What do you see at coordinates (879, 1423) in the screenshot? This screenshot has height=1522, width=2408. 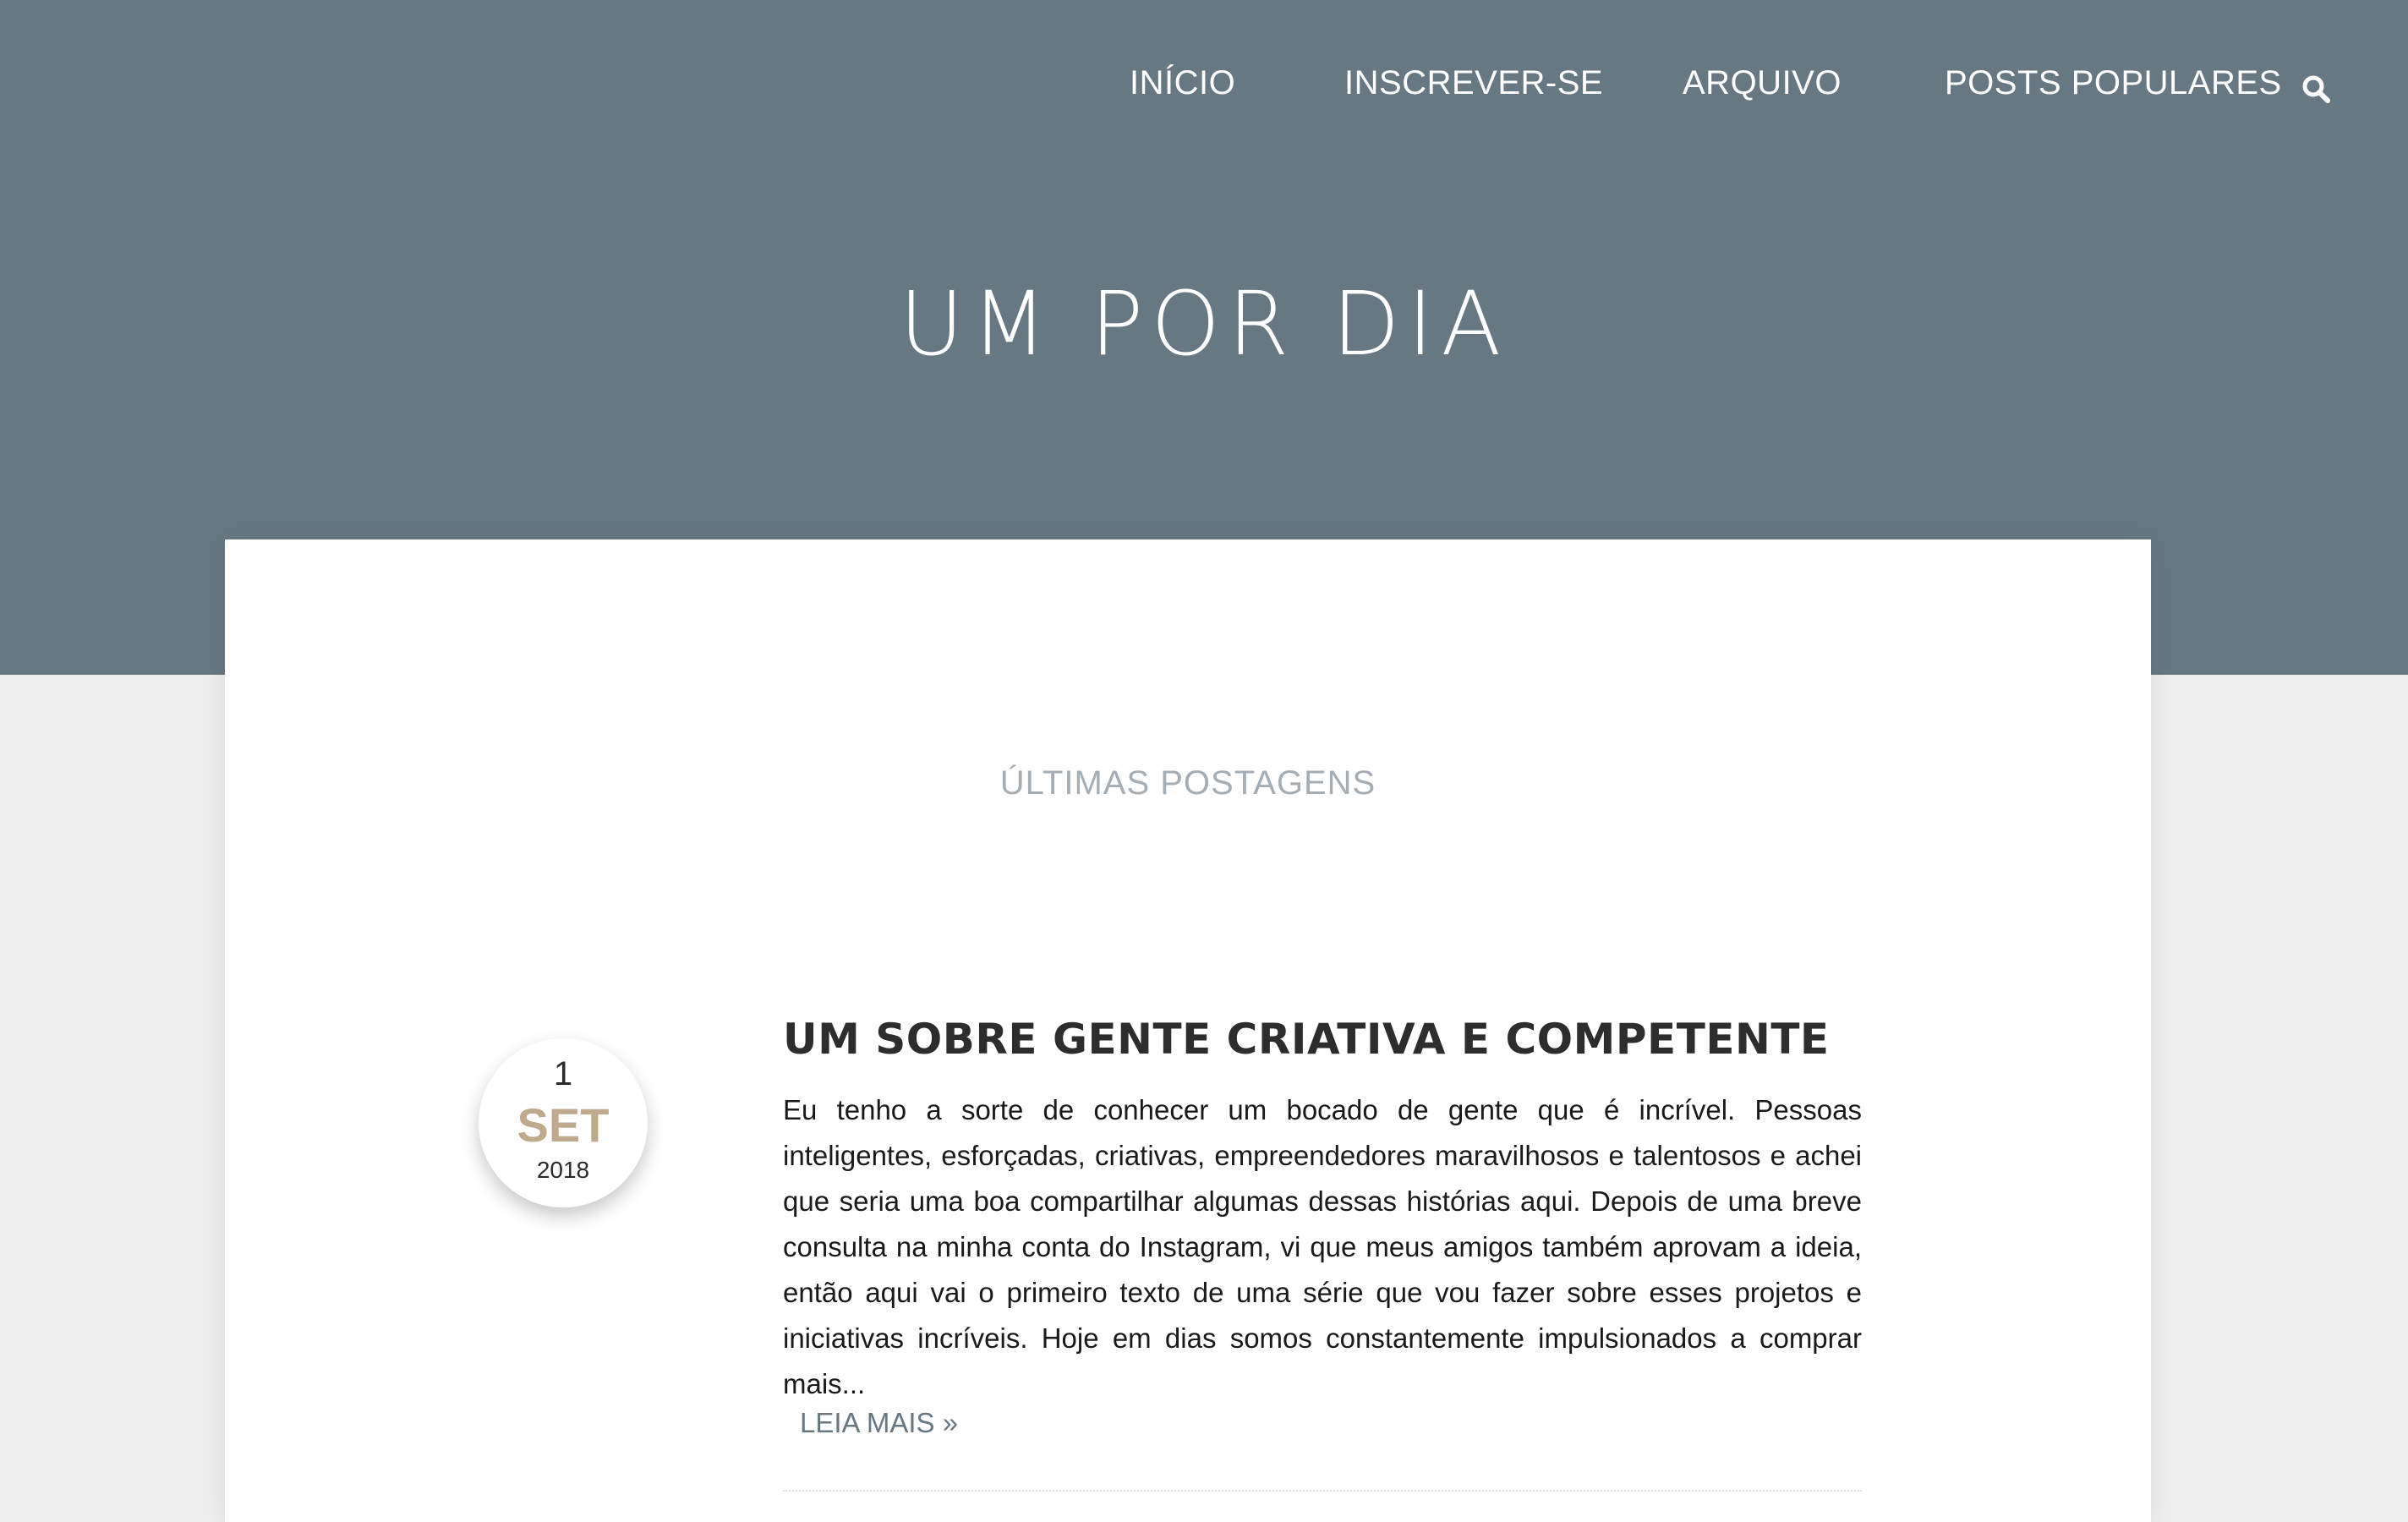 I see `read-more-link: LEIA MAIS »` at bounding box center [879, 1423].